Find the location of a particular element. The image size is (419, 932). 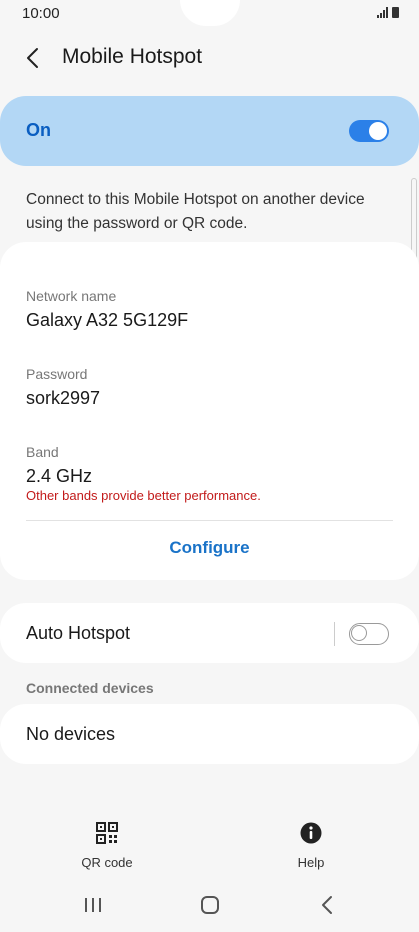

band-label: Band is located at coordinates (42, 452).